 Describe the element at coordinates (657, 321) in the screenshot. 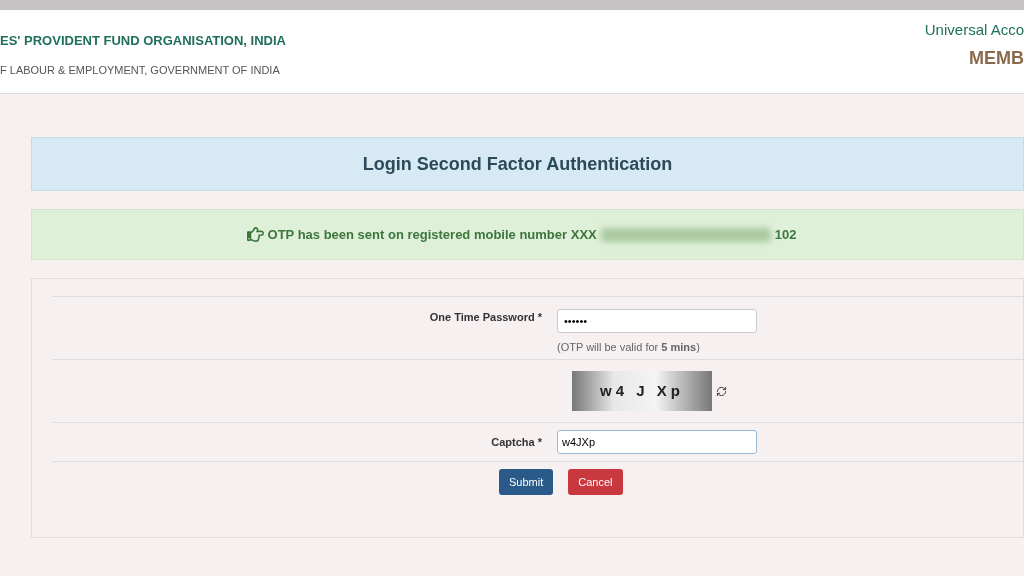

I see `otp-field: ••••••` at that location.